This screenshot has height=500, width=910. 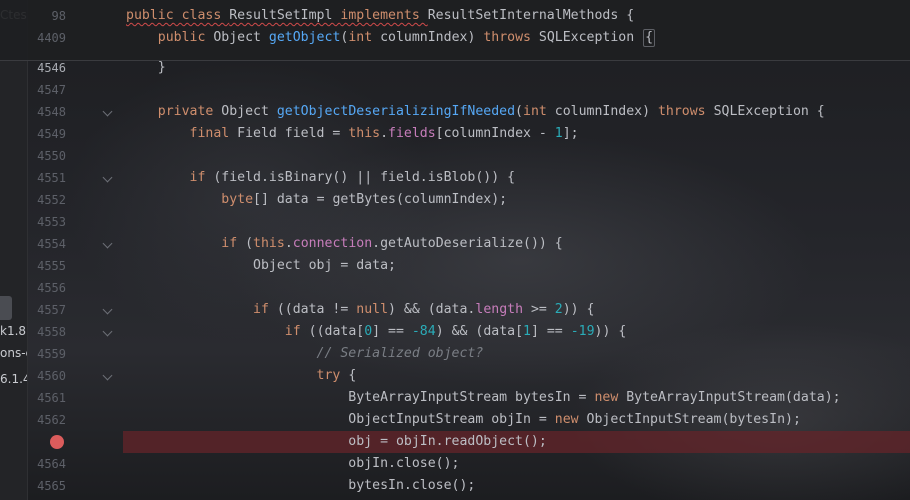 What do you see at coordinates (47, 200) in the screenshot?
I see `line-number: 4552` at bounding box center [47, 200].